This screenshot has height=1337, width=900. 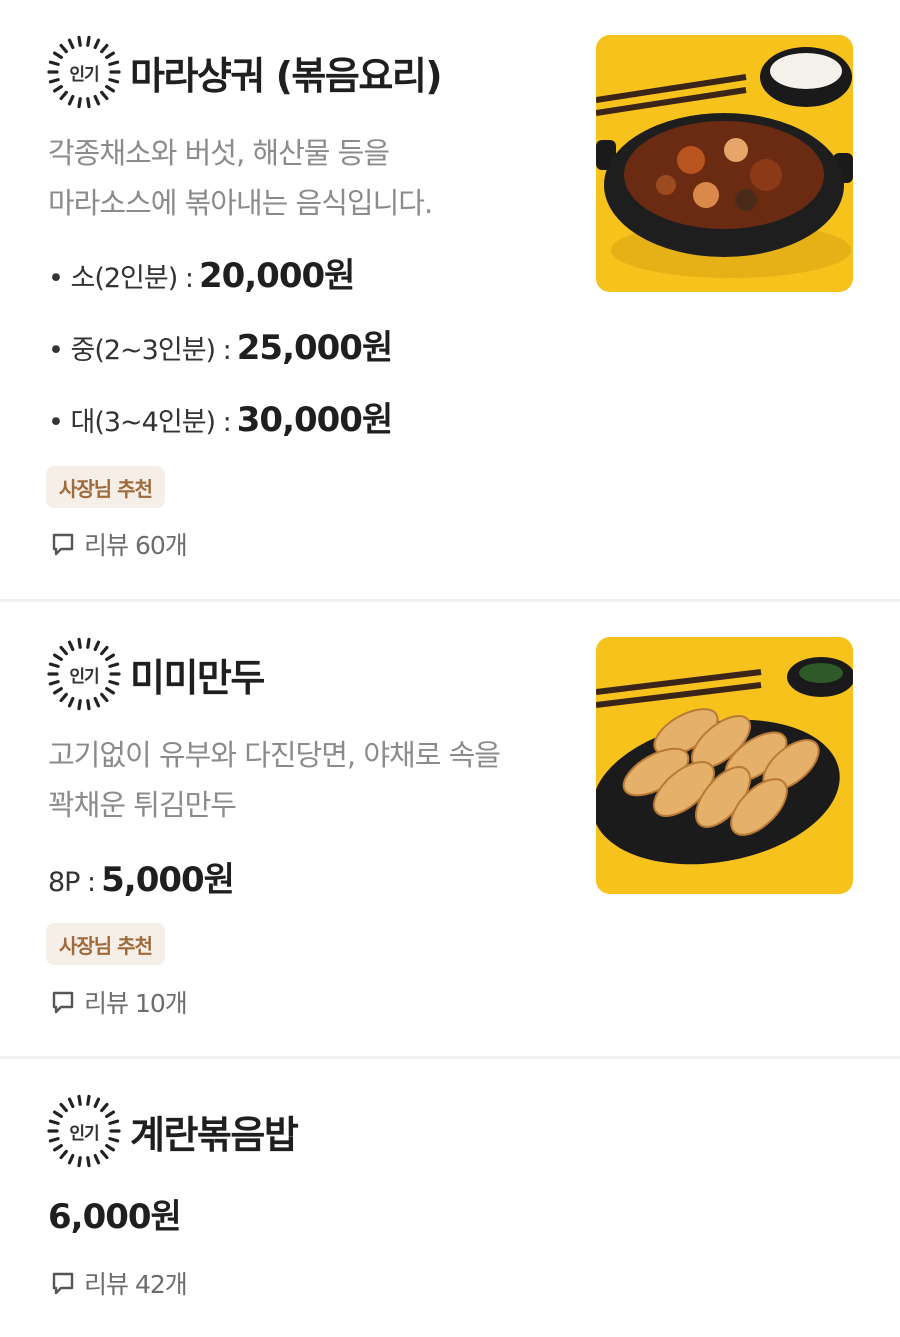 I want to click on review-count: 리뷰 10개, so click(x=119, y=1002).